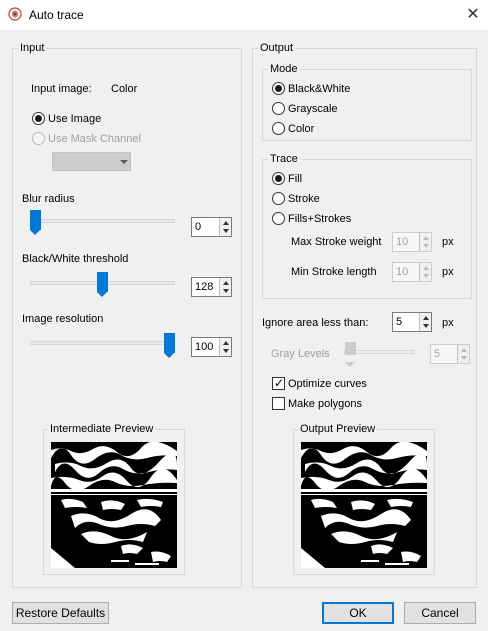  Describe the element at coordinates (327, 384) in the screenshot. I see `optimize-curves-label: Optimize curves` at that location.